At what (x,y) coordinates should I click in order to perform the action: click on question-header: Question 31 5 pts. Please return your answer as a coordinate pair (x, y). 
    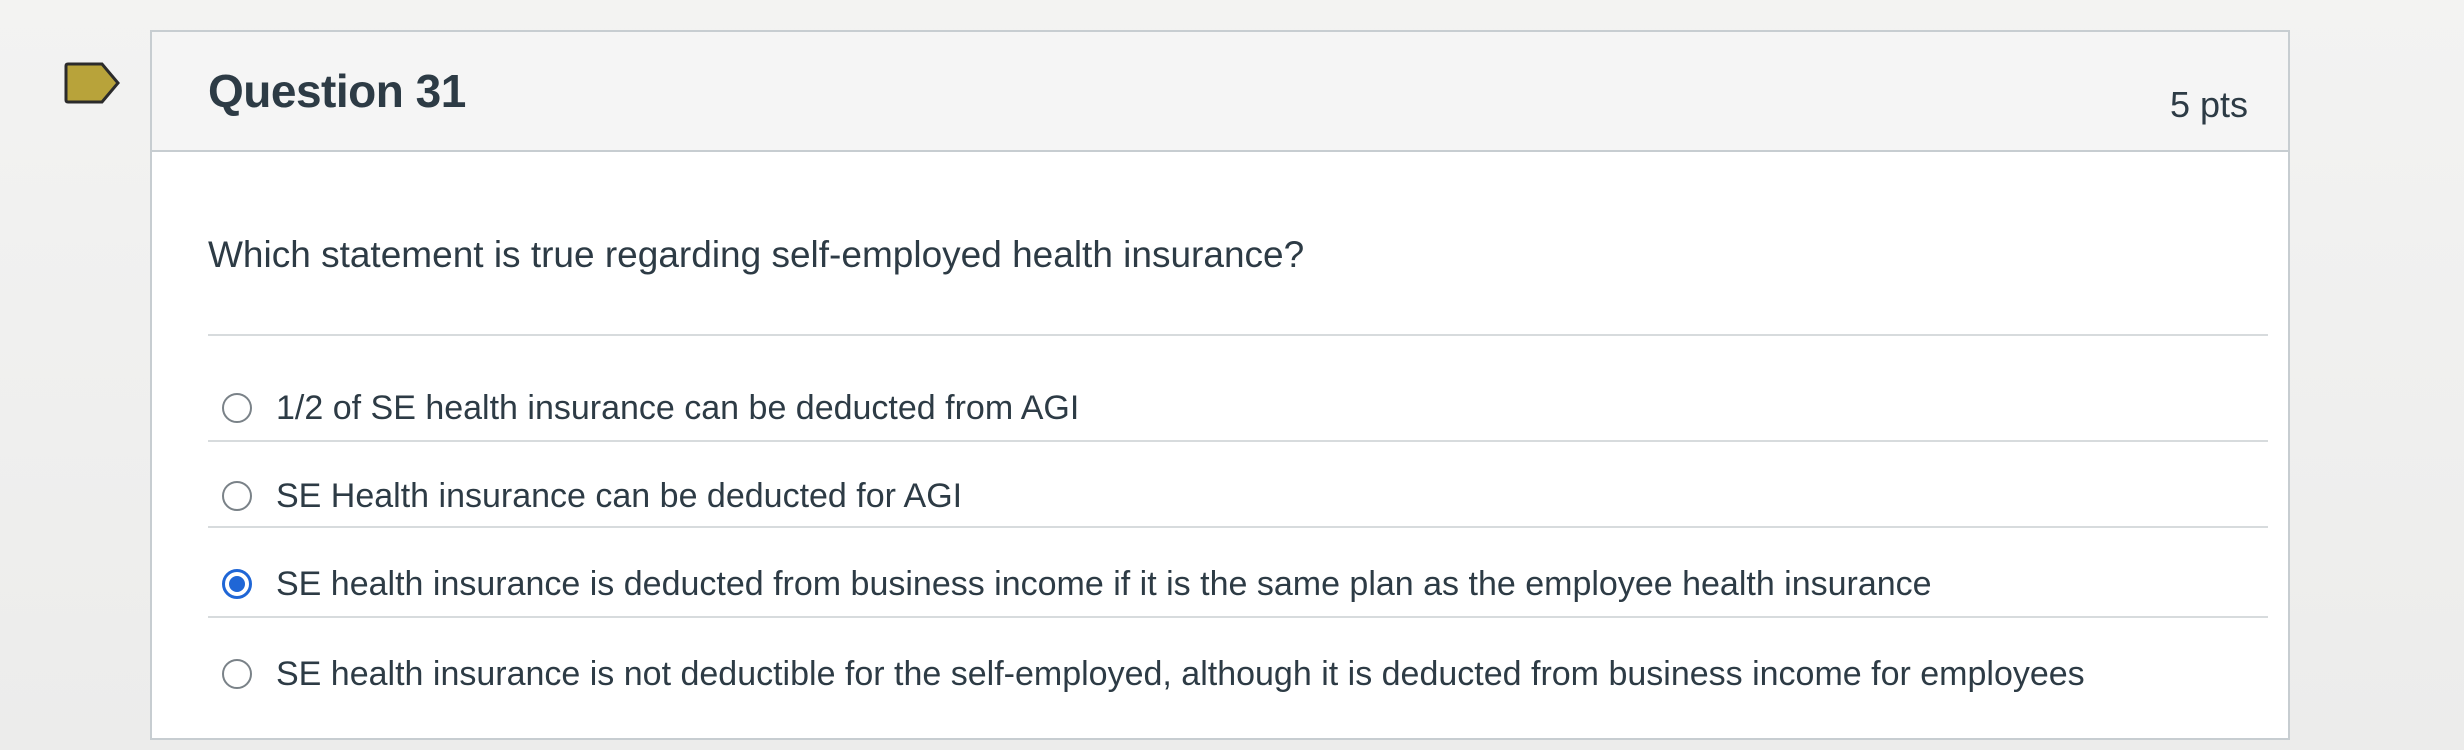
    Looking at the image, I should click on (1220, 92).